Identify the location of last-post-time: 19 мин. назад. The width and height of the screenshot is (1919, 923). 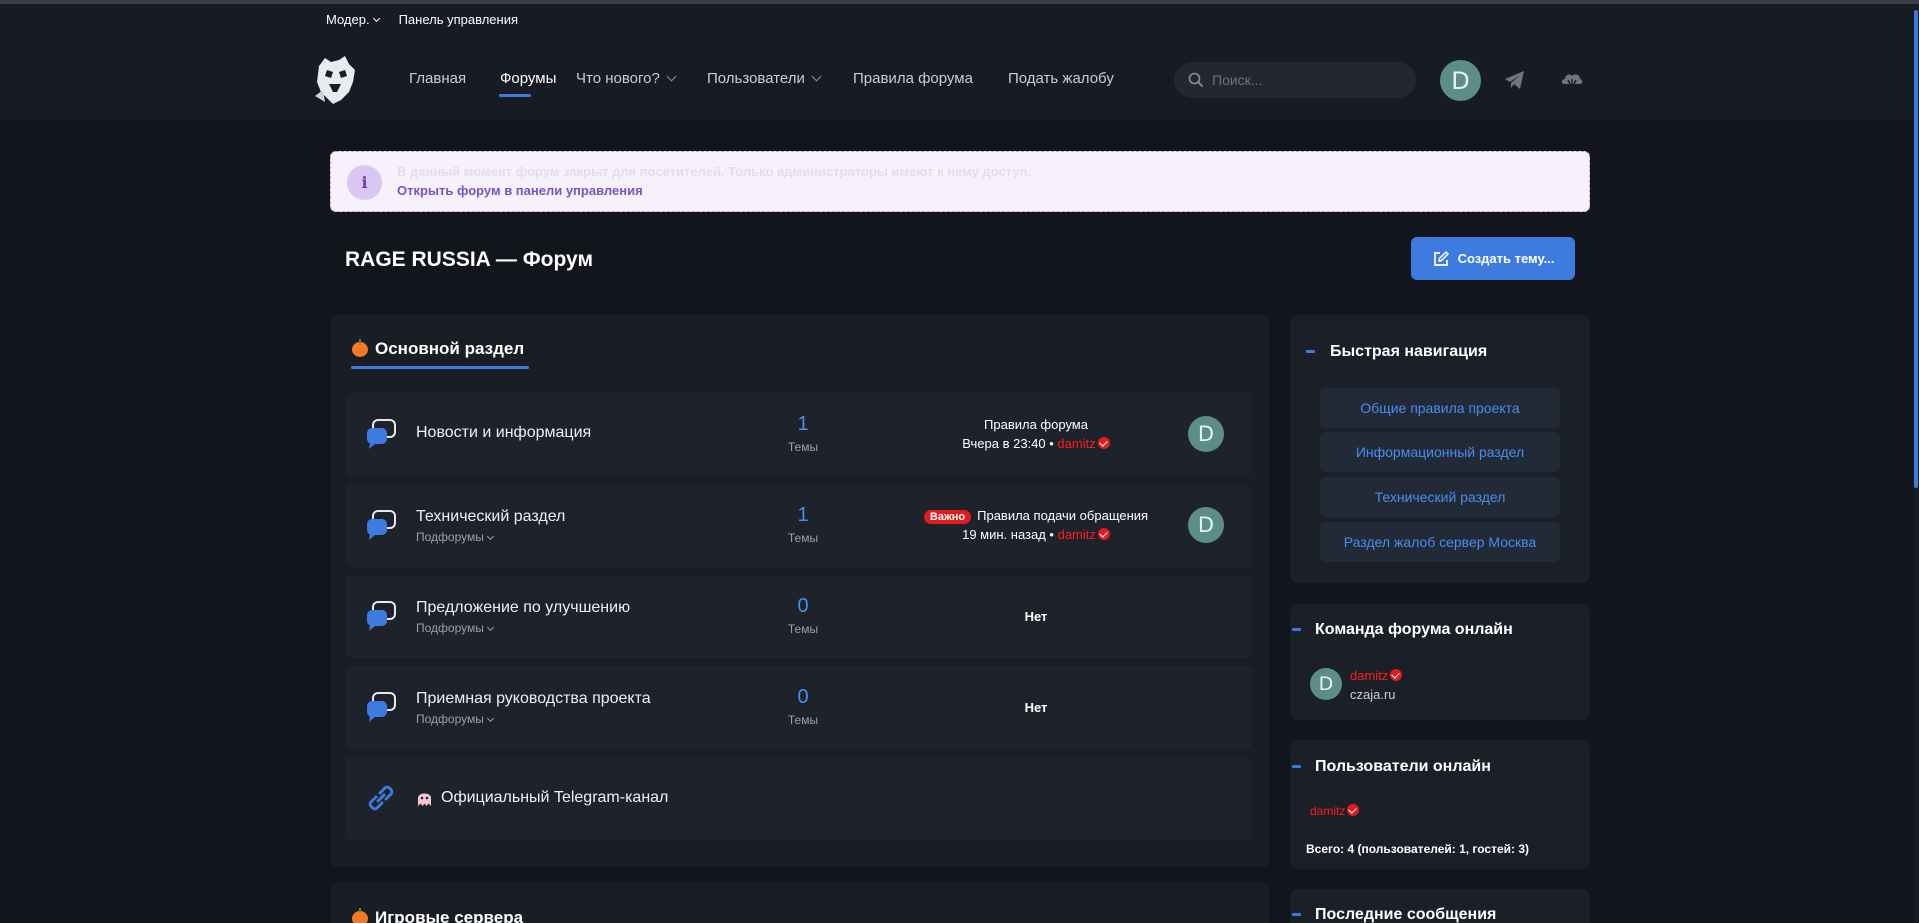
(1004, 534).